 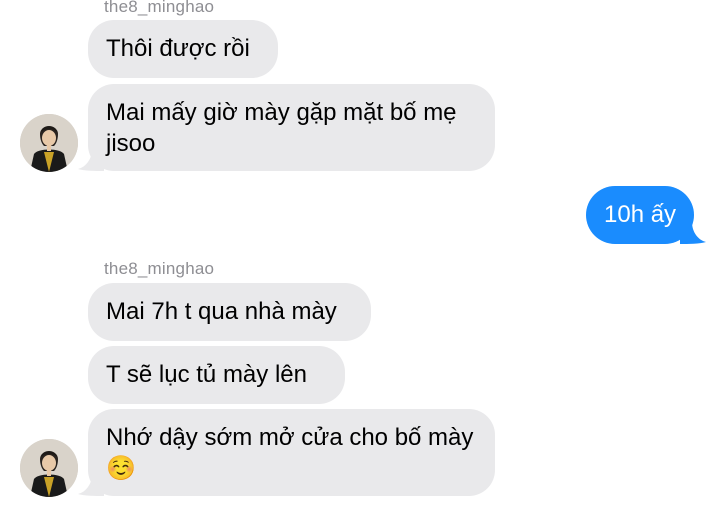 What do you see at coordinates (281, 128) in the screenshot?
I see `message-text: Mai mấy giờ mày gặp mặt bố mẹ jisoo` at bounding box center [281, 128].